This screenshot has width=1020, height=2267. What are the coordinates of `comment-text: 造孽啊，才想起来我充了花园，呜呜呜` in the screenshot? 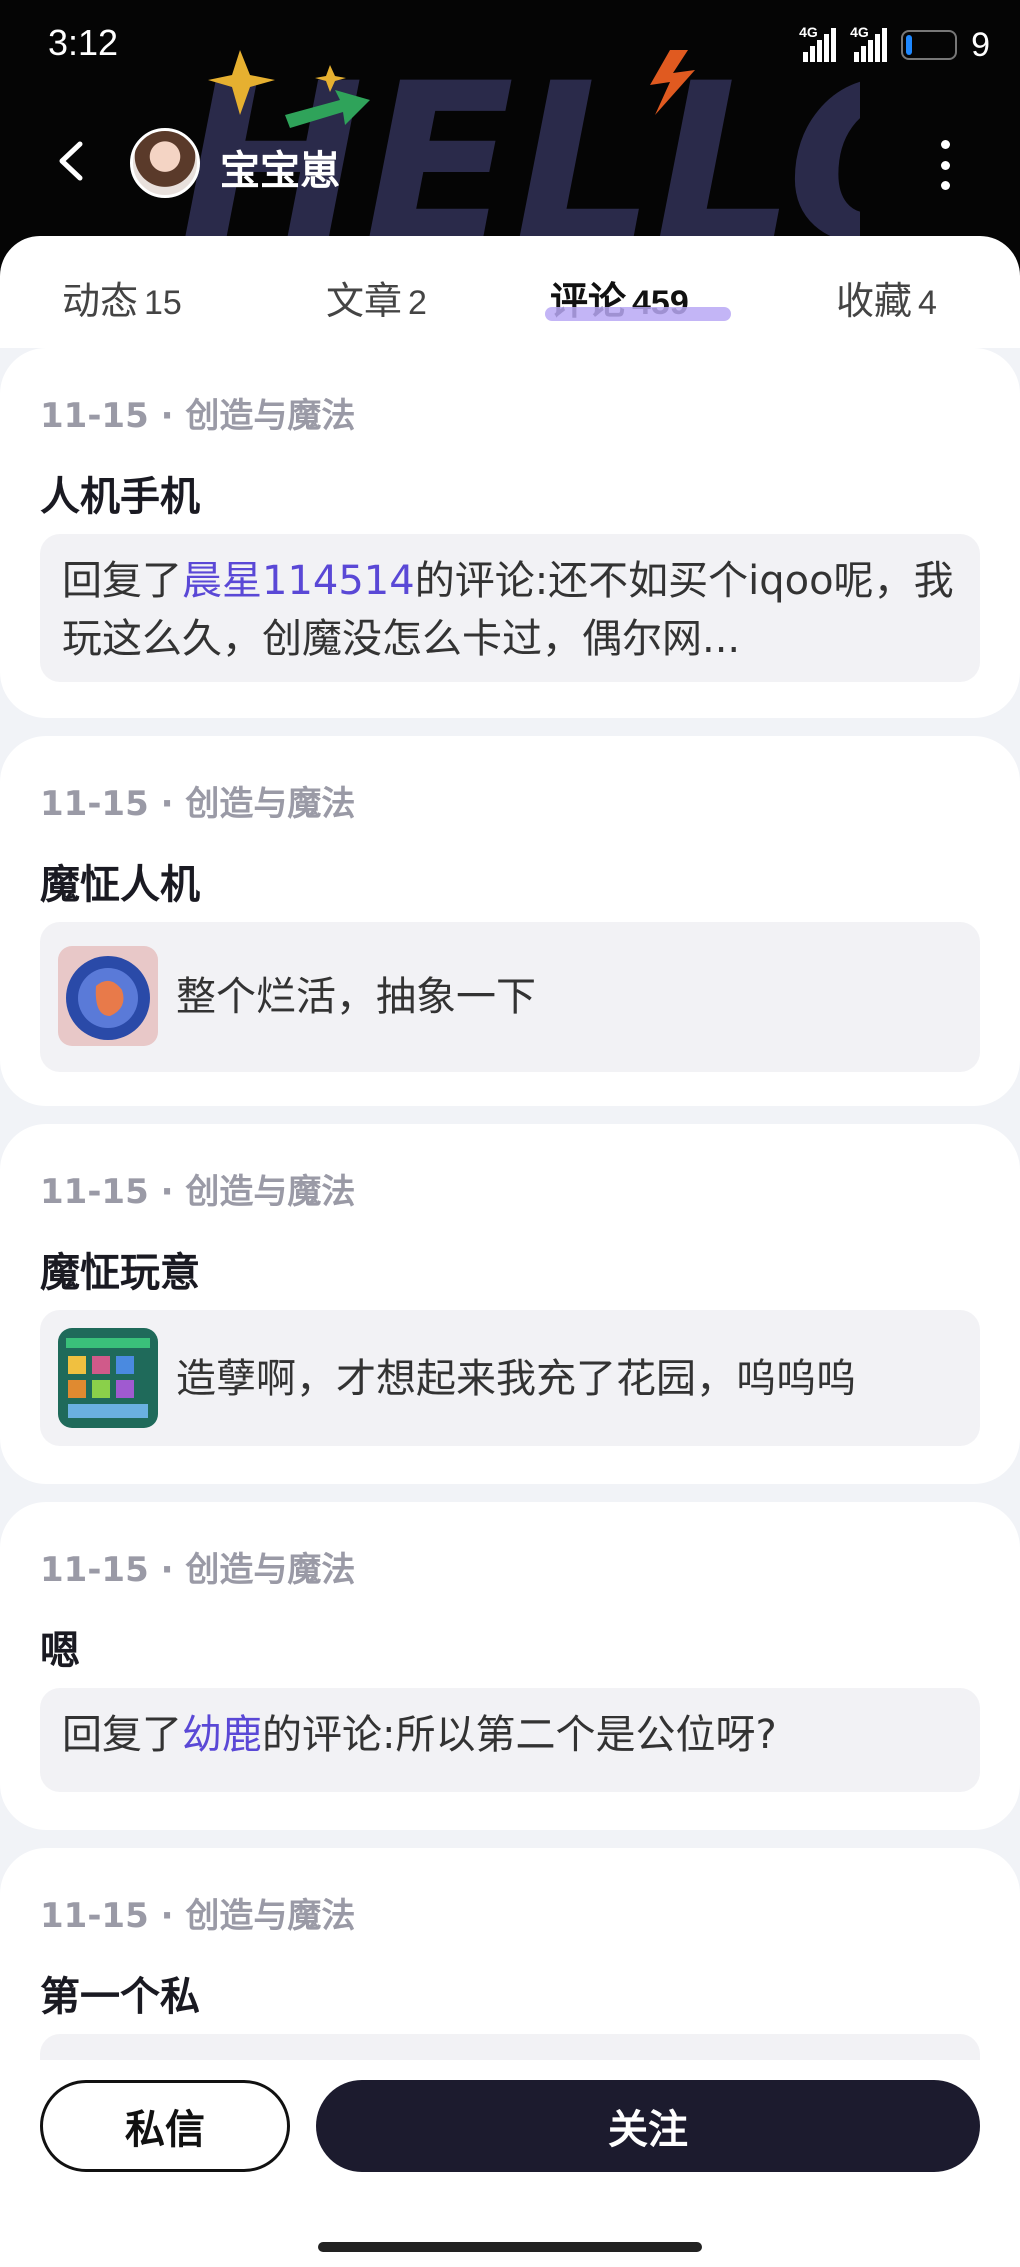 It's located at (516, 1379).